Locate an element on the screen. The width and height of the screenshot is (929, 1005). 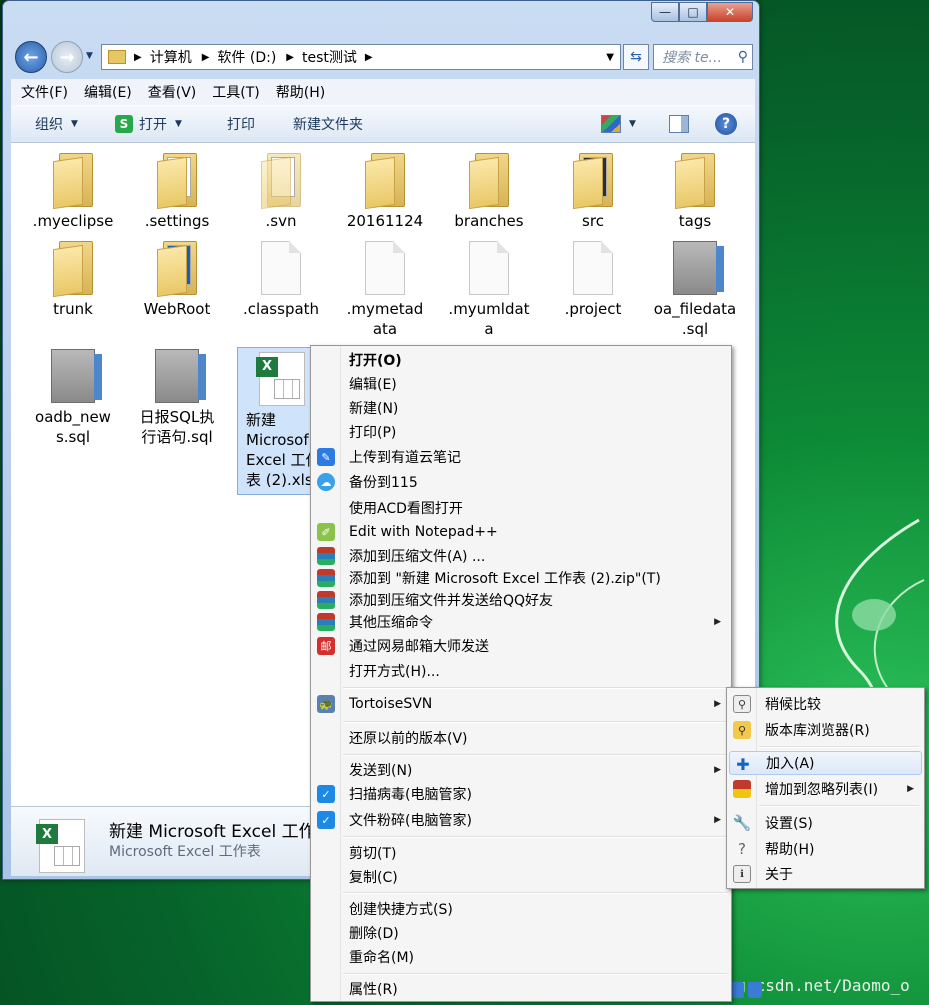
menu-tools: 工具(T) is located at coordinates (235, 92).